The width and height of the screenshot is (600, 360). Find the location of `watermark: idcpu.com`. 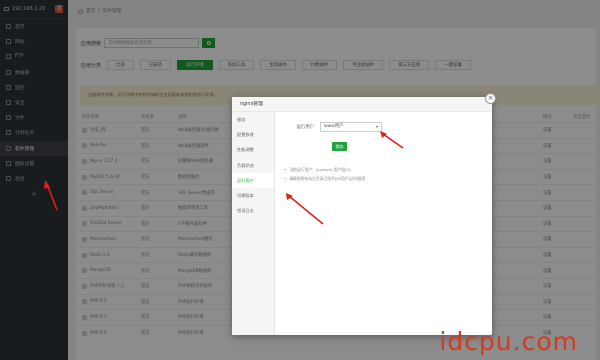

watermark: idcpu.com is located at coordinates (508, 341).